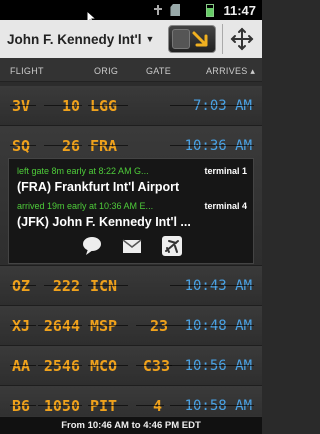 Image resolution: width=320 pixels, height=434 pixels. I want to click on col-arrives: ARRIVES ▴, so click(230, 71).